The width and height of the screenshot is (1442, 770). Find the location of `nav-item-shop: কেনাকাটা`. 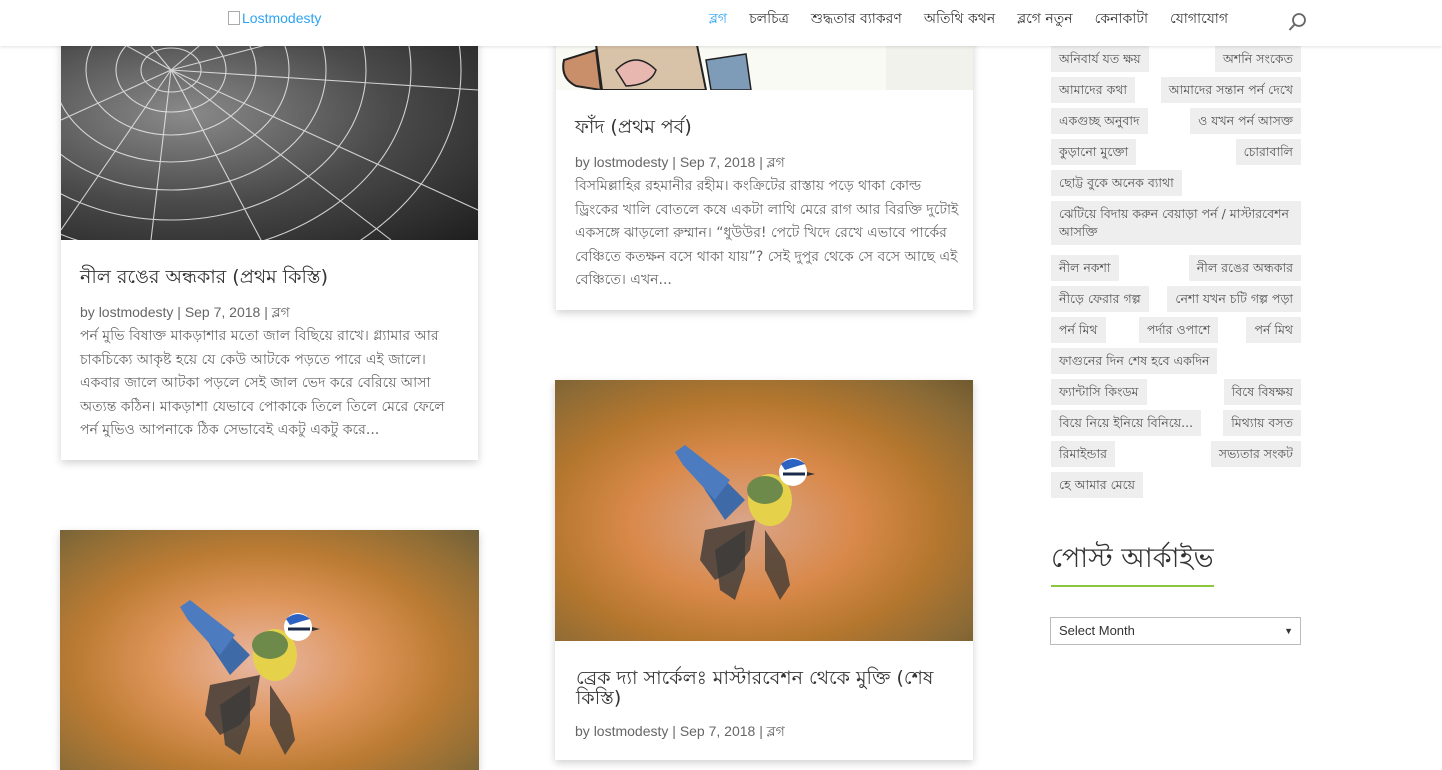

nav-item-shop: কেনাকাটা is located at coordinates (1121, 19).